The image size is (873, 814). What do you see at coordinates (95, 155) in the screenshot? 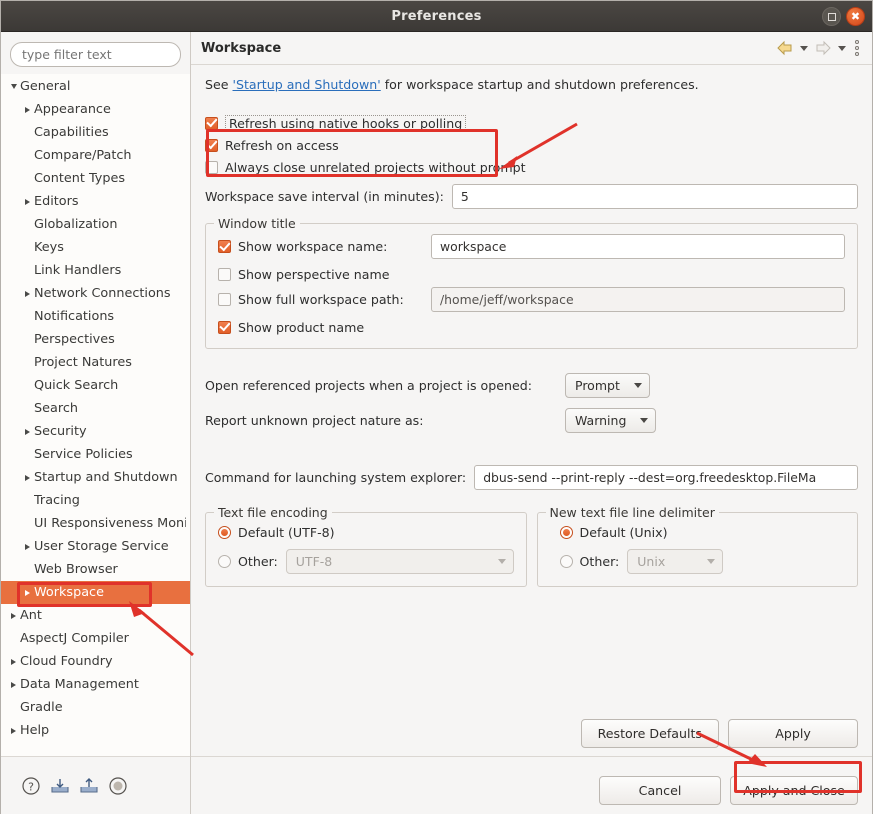
I see `sidebar-item-compare-patch: Compare/Patch` at bounding box center [95, 155].